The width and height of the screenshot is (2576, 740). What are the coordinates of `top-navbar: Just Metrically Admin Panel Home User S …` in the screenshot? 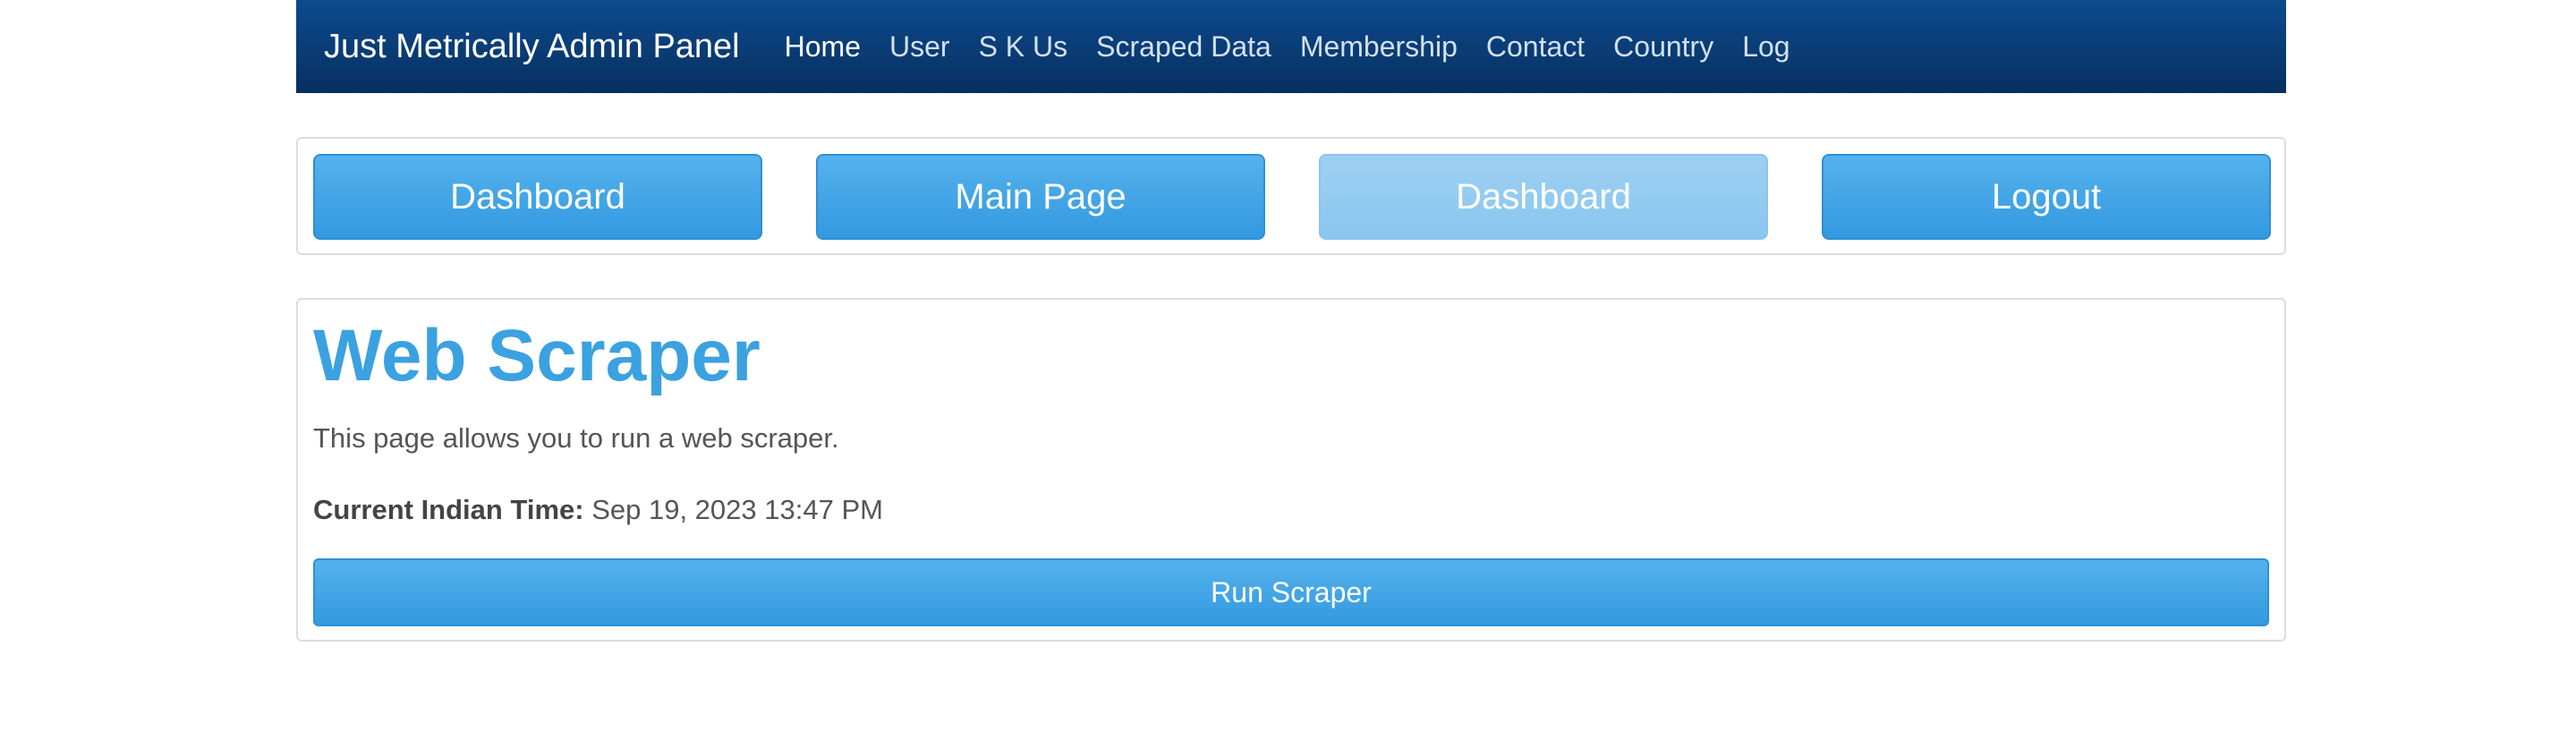 It's located at (1291, 46).